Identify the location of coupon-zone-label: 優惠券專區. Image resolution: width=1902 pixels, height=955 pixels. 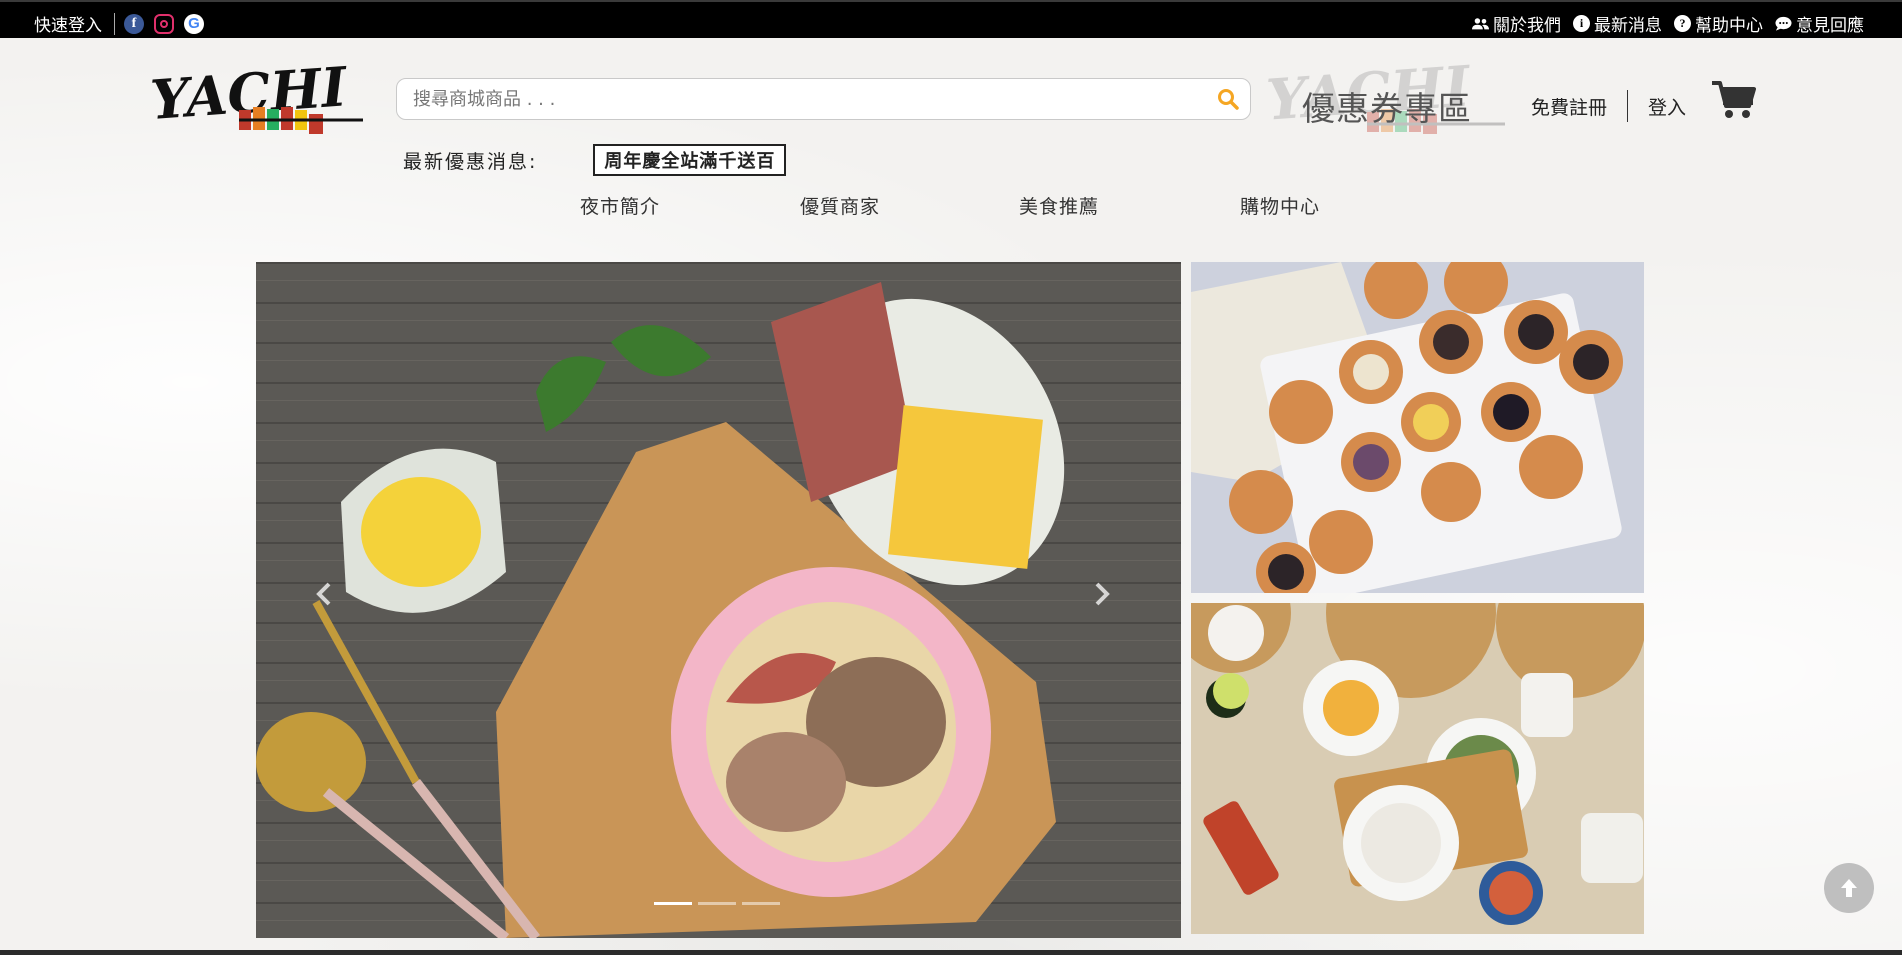
(1387, 108).